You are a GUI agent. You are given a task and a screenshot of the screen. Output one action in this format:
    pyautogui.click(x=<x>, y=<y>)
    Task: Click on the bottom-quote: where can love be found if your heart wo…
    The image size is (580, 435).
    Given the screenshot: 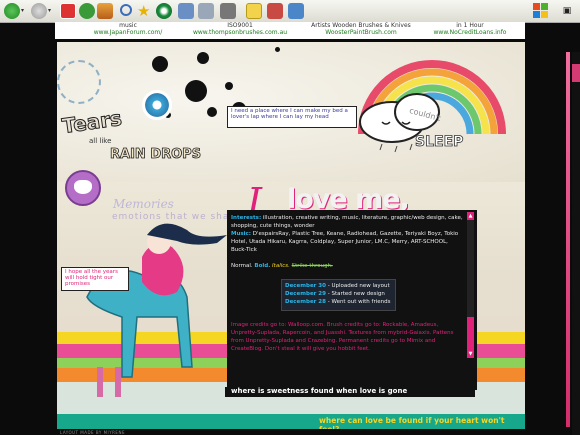 What is the action you would take?
    pyautogui.click(x=412, y=422)
    